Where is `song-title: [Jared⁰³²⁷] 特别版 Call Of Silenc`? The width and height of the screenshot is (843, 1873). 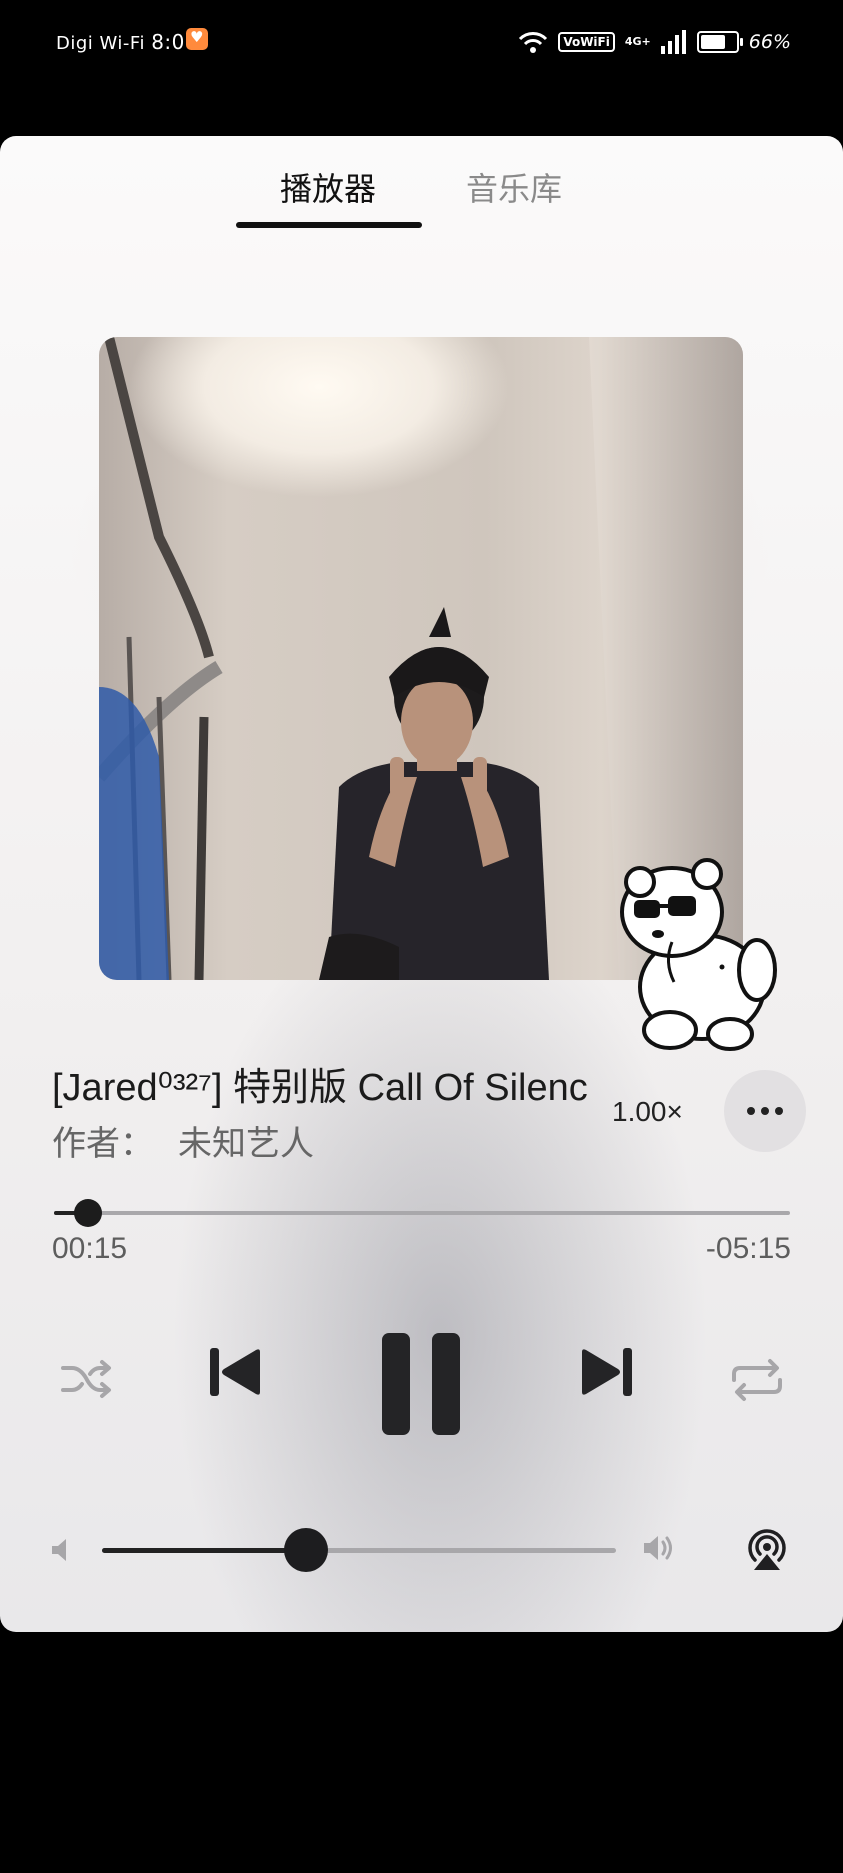
song-title: [Jared⁰³²⁷] 特别版 Call Of Silenc is located at coordinates (320, 1088).